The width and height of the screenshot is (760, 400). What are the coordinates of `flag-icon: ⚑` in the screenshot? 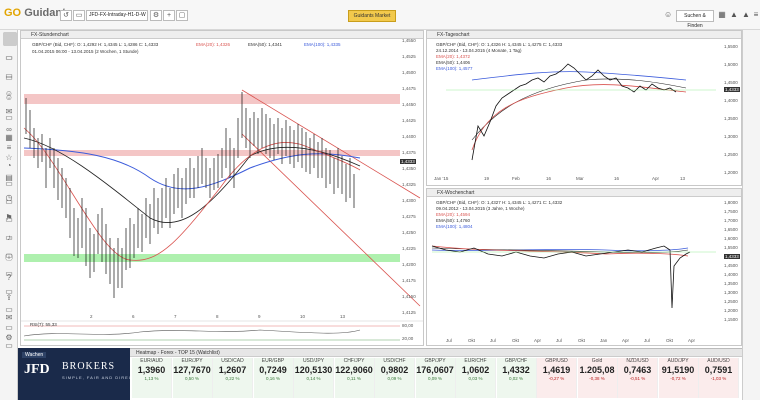 It's located at (9, 218).